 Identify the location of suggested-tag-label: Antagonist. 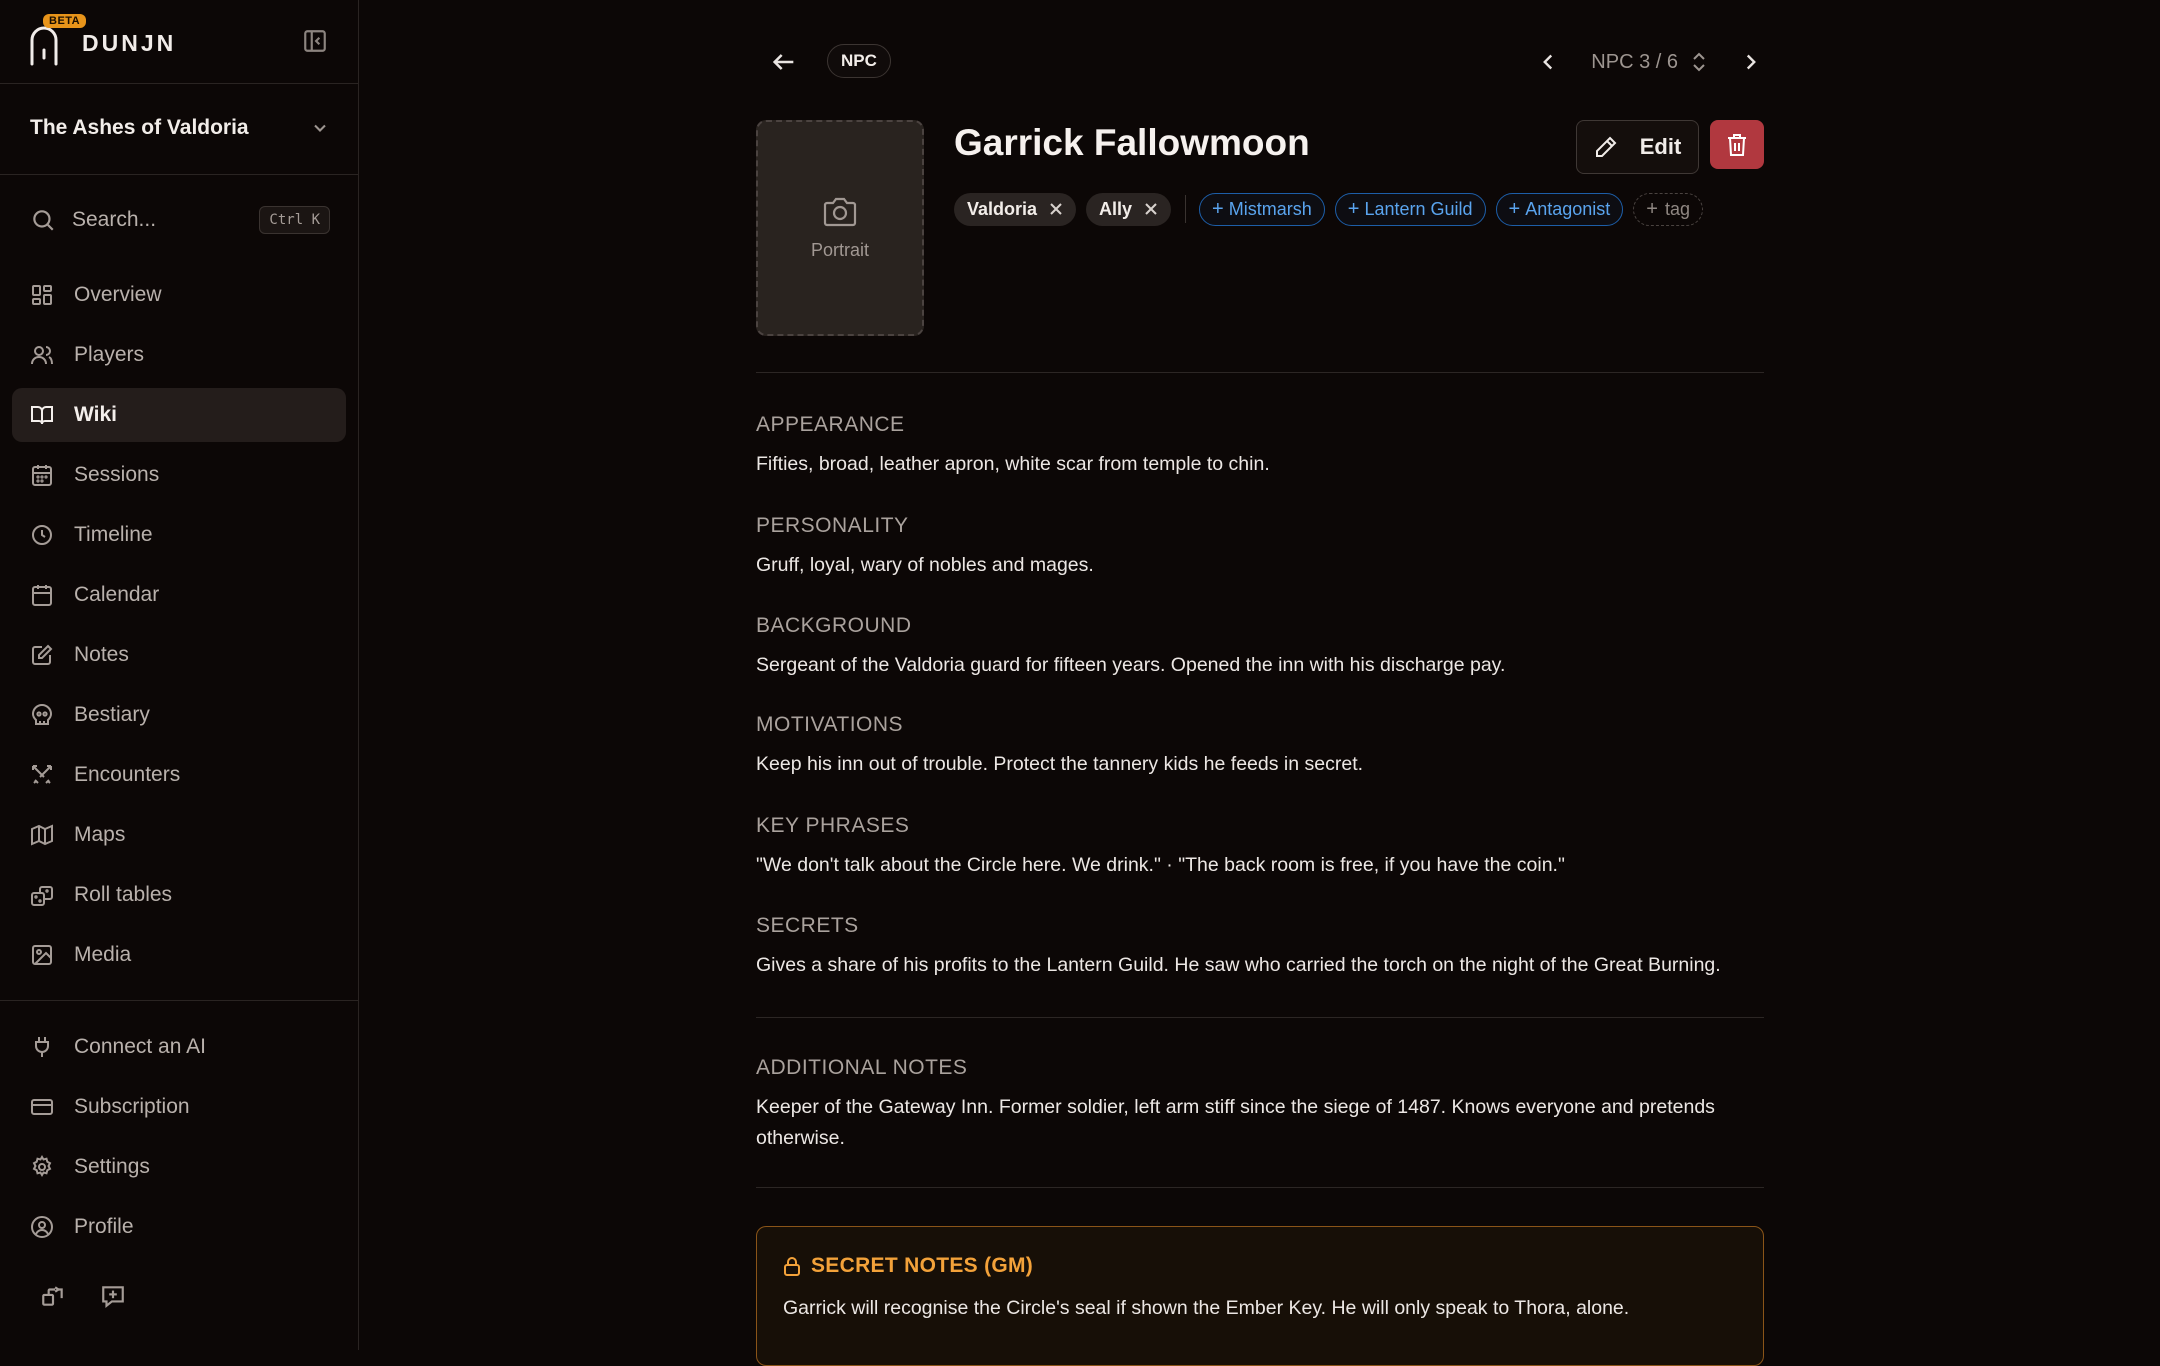
(1568, 208).